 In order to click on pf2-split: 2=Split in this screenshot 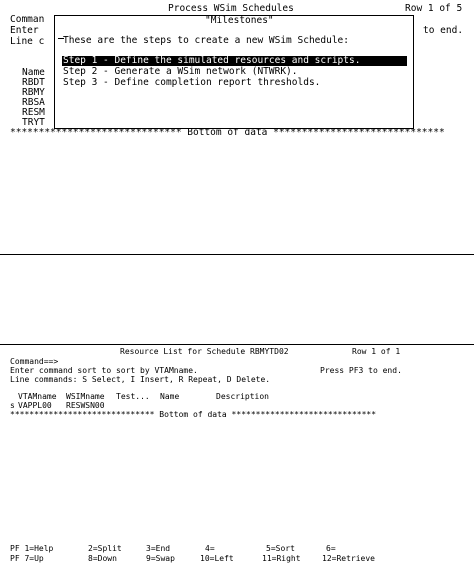, I will do `click(105, 549)`.